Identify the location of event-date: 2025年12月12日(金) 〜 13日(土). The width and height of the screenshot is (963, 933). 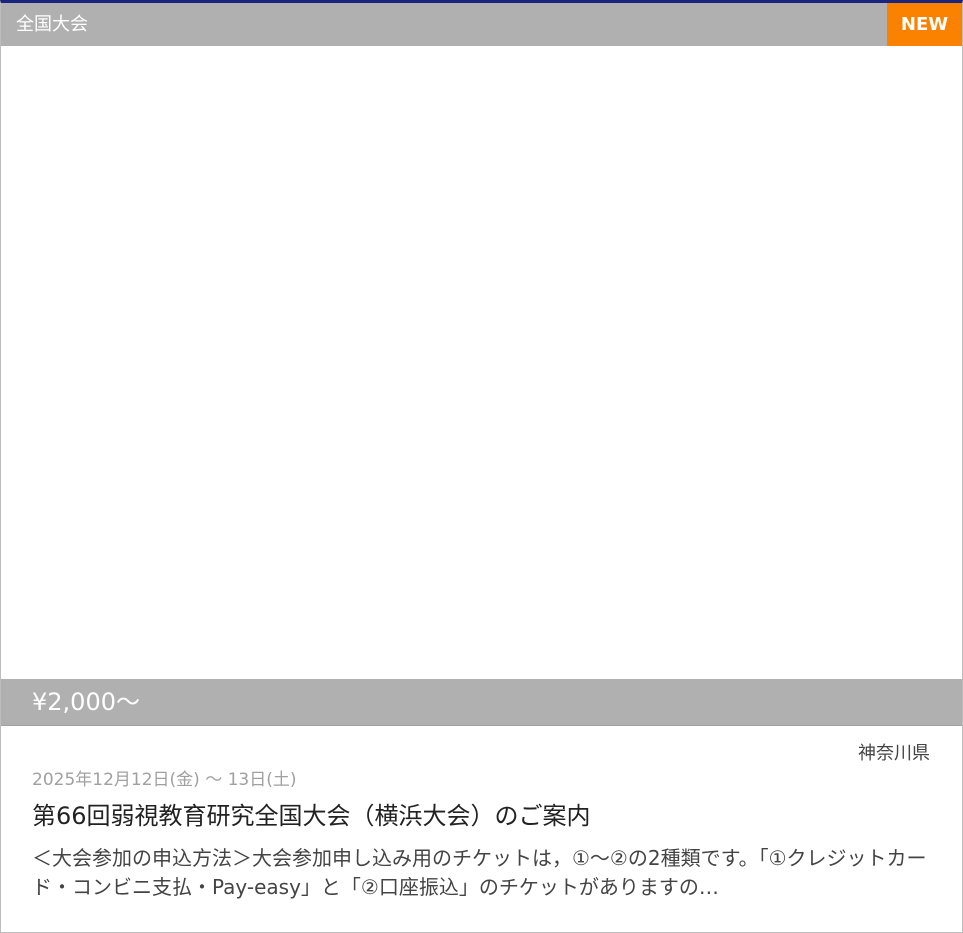
(164, 780).